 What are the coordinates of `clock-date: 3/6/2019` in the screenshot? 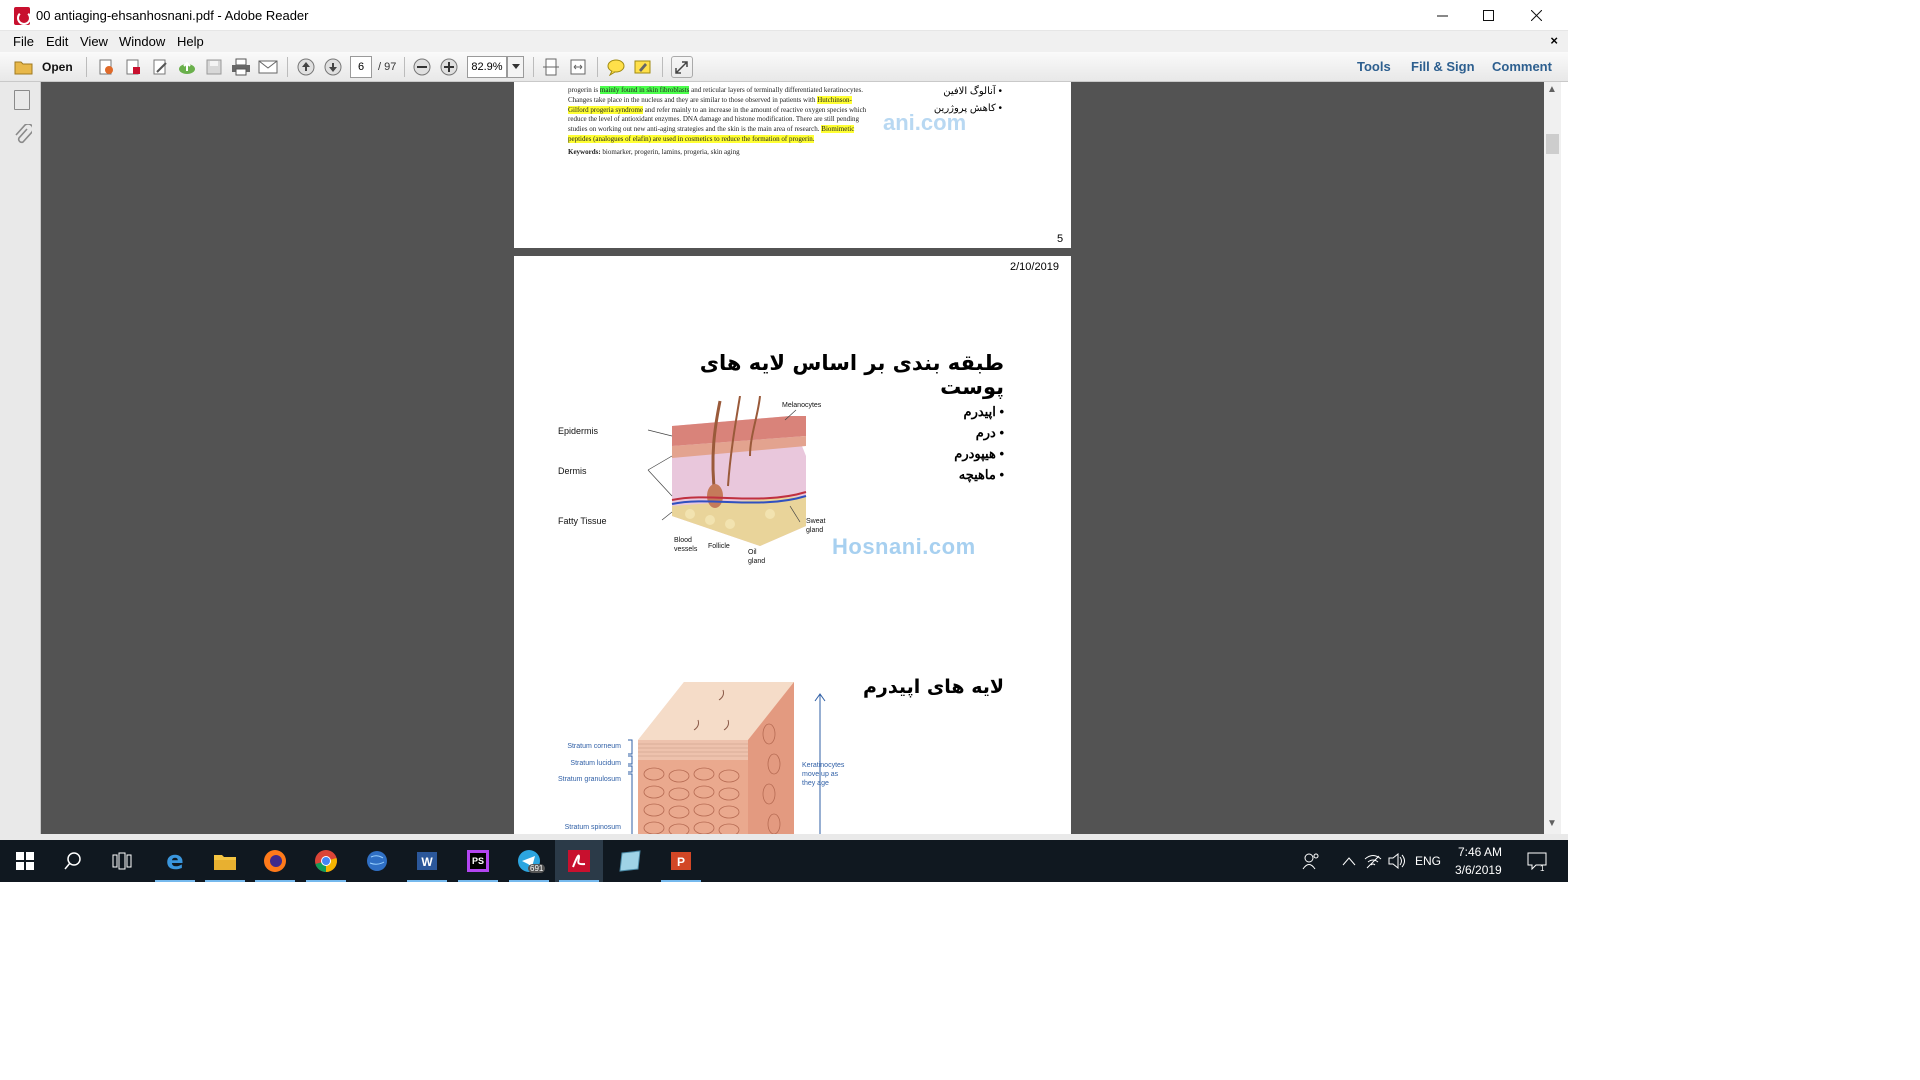 It's located at (1478, 870).